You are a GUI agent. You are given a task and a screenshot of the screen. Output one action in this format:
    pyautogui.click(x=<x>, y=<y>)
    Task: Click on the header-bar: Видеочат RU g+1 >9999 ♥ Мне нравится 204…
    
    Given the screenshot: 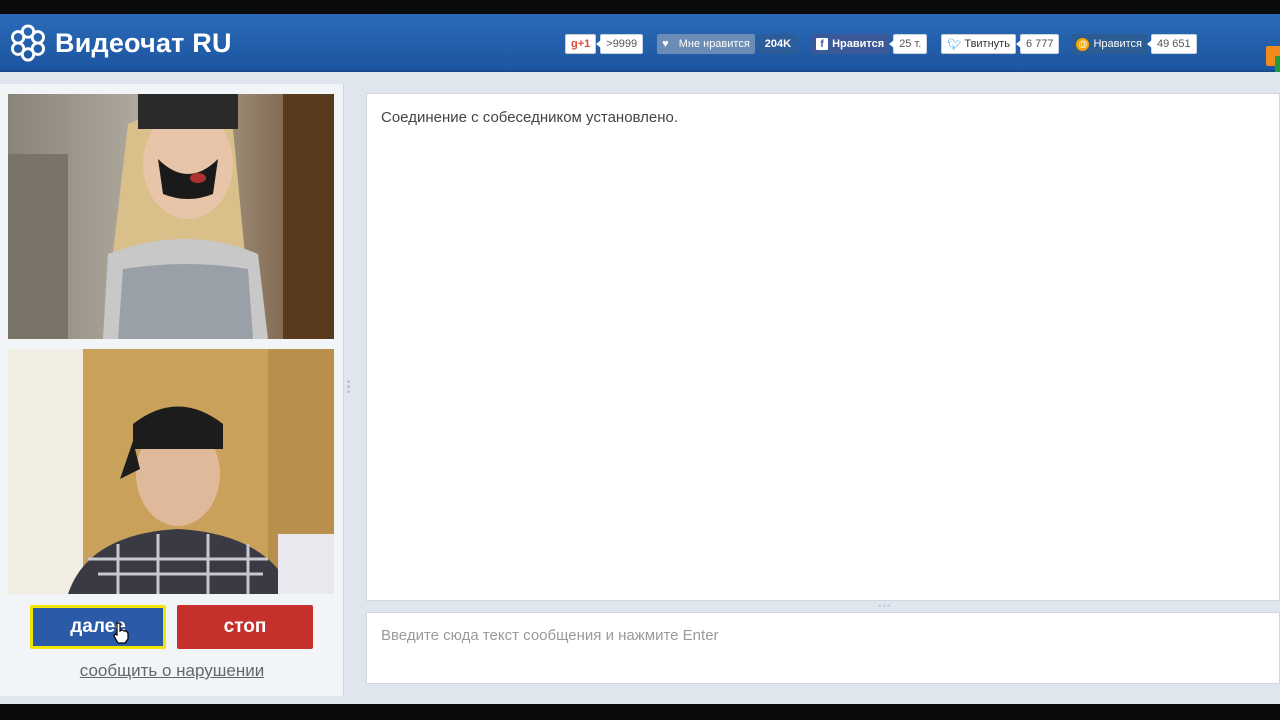 What is the action you would take?
    pyautogui.click(x=640, y=43)
    